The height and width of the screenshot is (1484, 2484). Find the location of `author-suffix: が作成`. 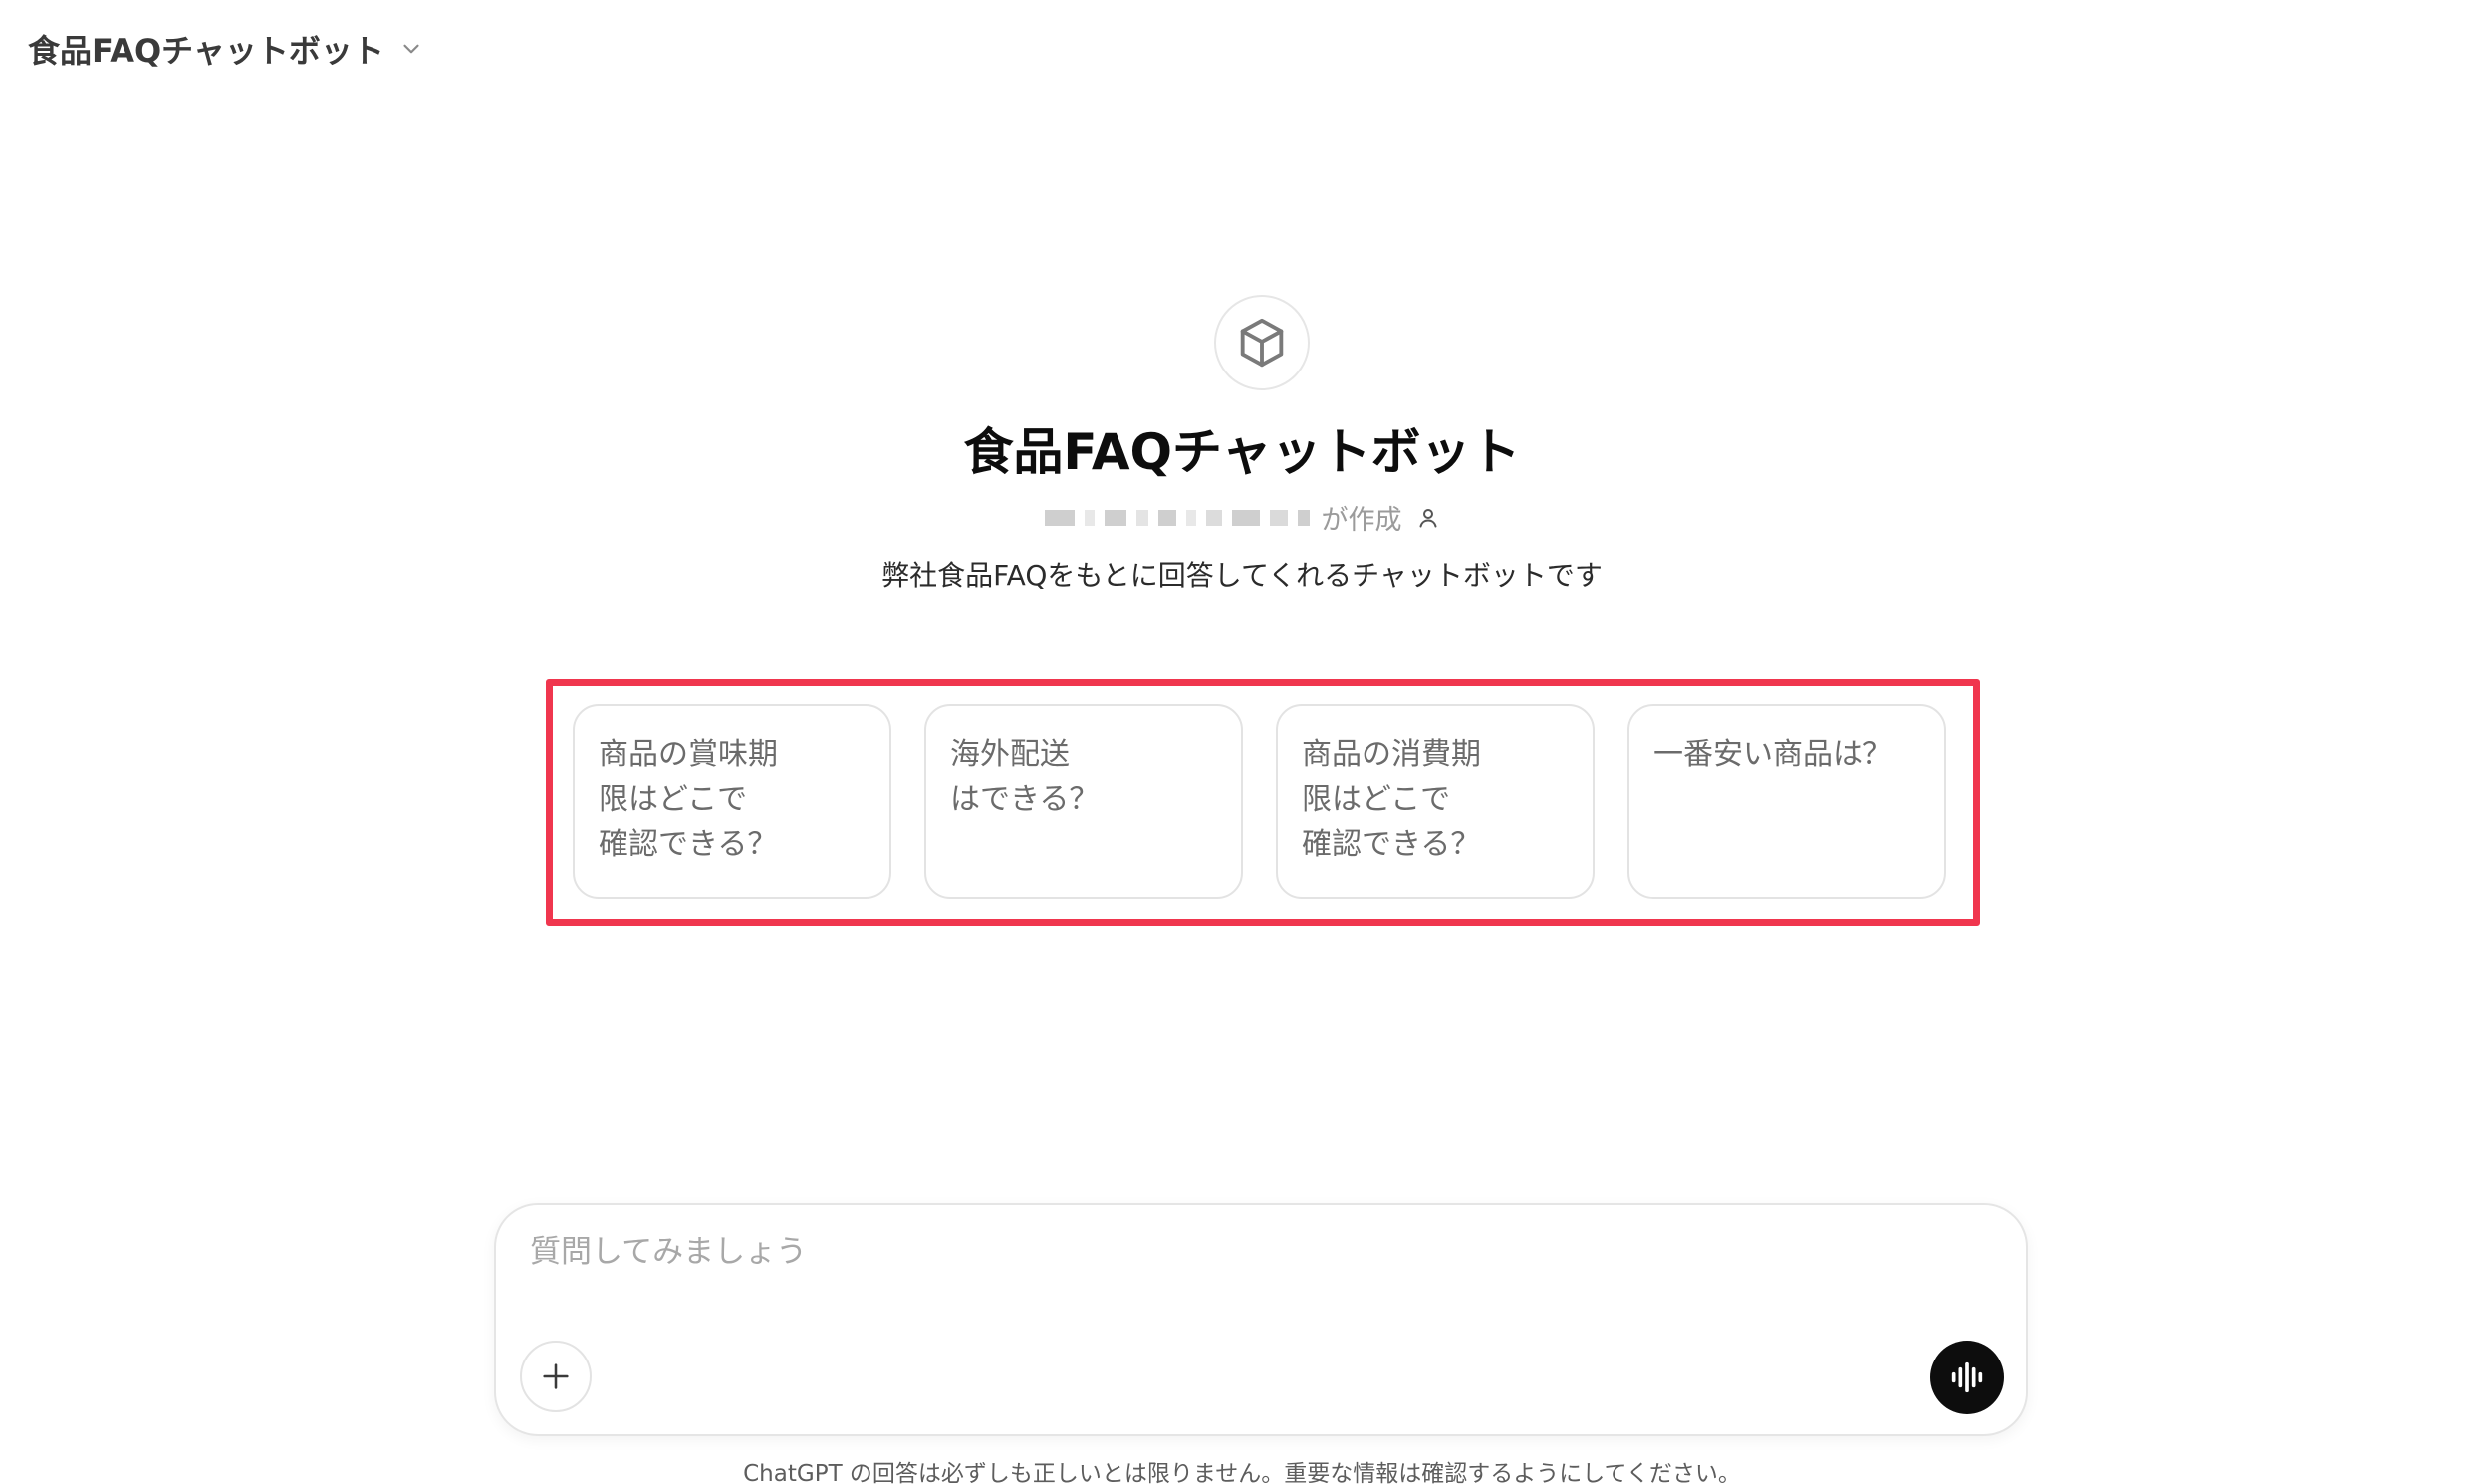

author-suffix: が作成 is located at coordinates (1361, 520).